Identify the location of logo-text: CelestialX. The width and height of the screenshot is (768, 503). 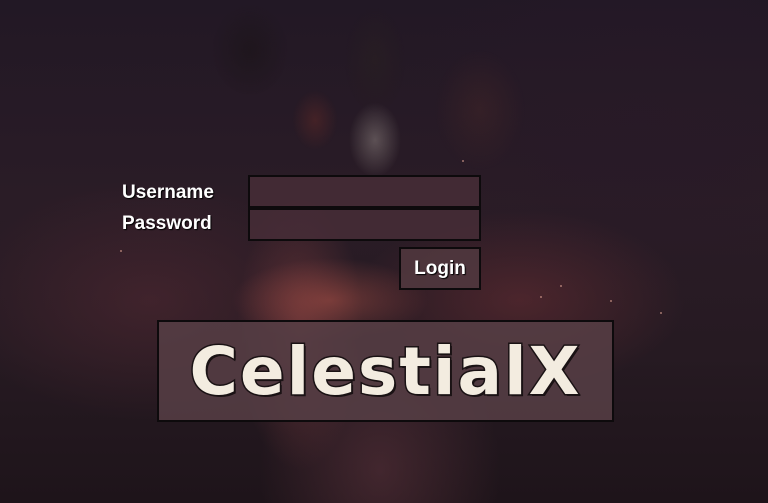
(385, 371).